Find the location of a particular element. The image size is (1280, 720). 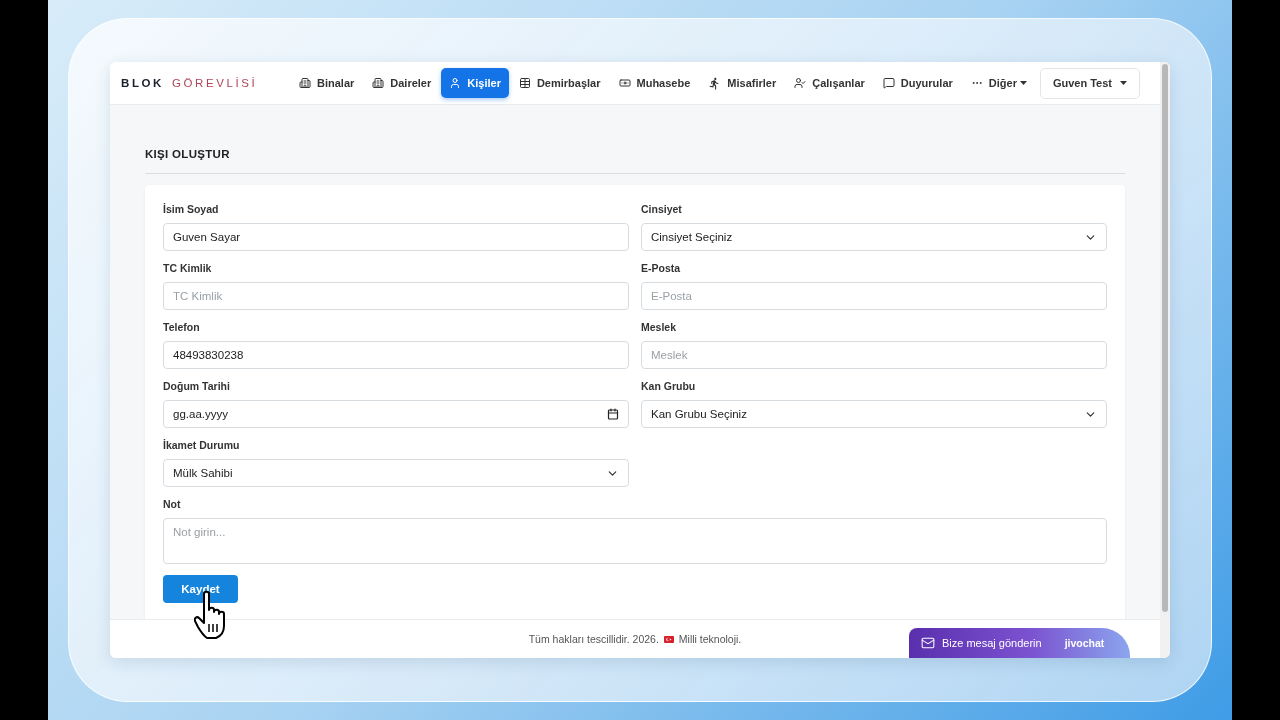

select-field: Mülk Sahibi is located at coordinates (396, 473).